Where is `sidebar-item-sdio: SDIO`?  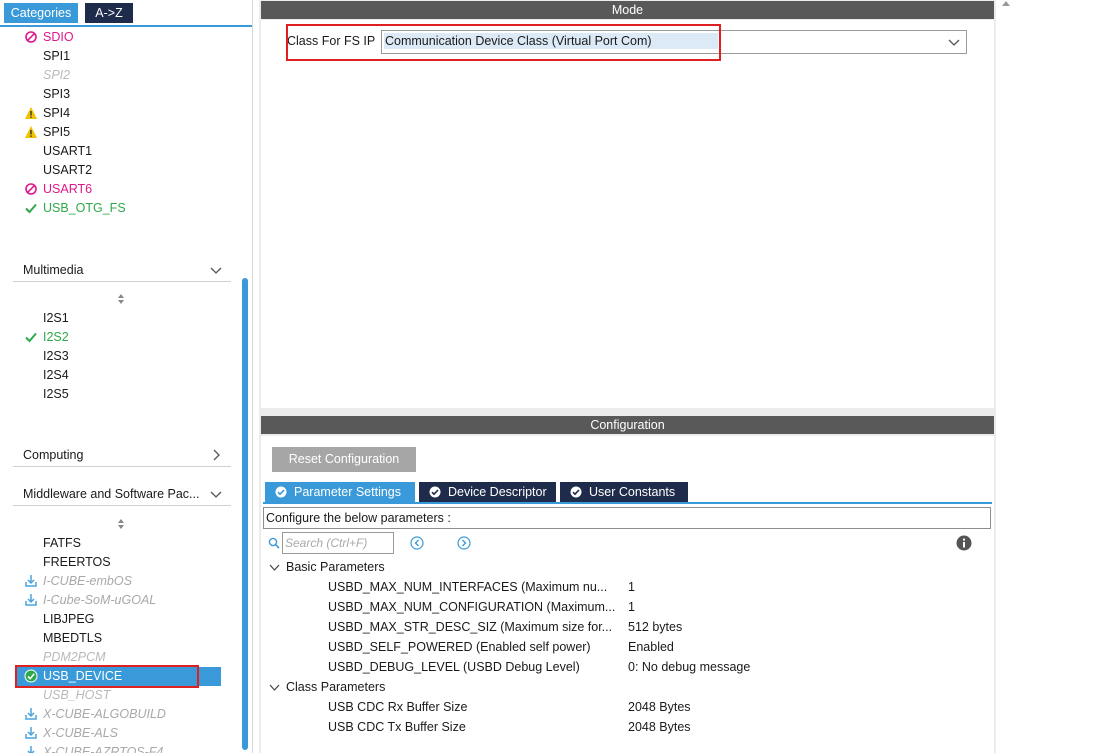 sidebar-item-sdio: SDIO is located at coordinates (58, 37).